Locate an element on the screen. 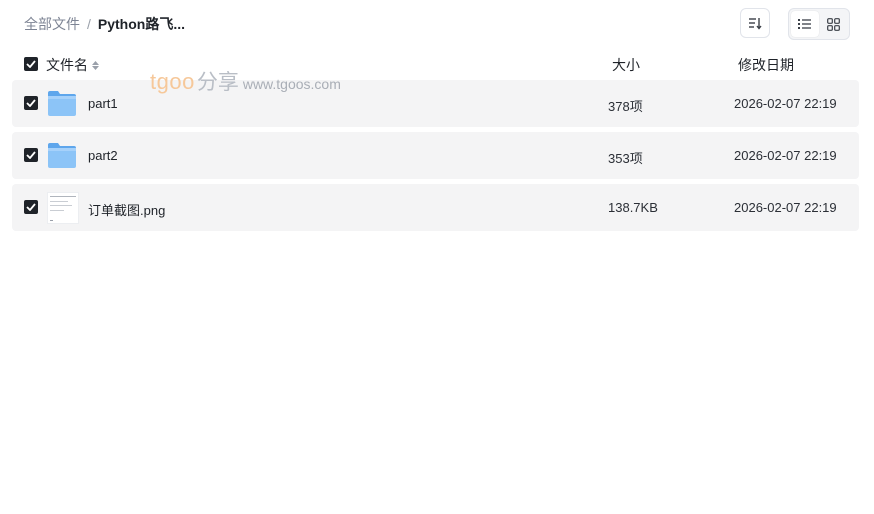 The image size is (874, 514). name-column-label: 文件名 is located at coordinates (67, 65).